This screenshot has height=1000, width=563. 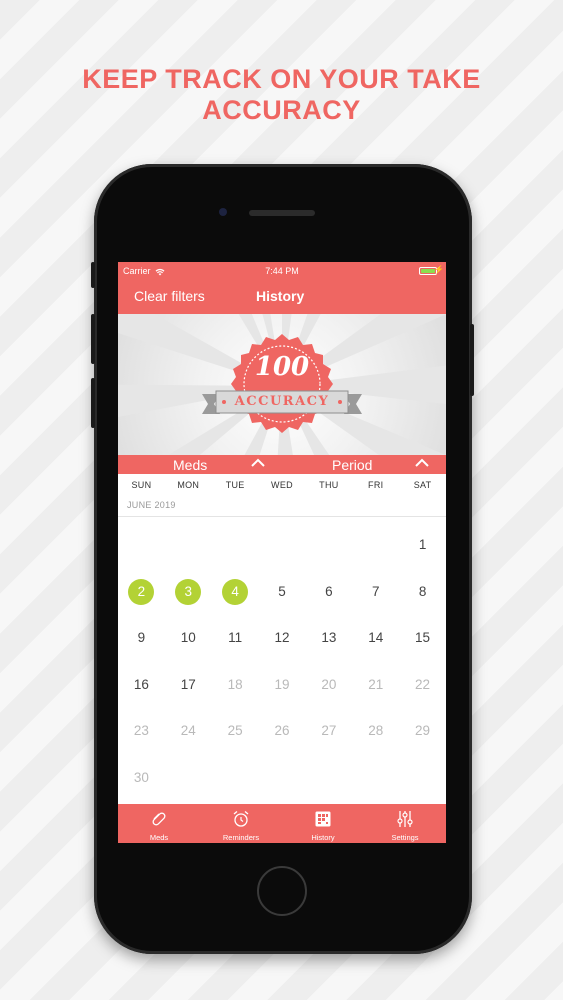 I want to click on calendar-day-taken: 3, so click(x=188, y=591).